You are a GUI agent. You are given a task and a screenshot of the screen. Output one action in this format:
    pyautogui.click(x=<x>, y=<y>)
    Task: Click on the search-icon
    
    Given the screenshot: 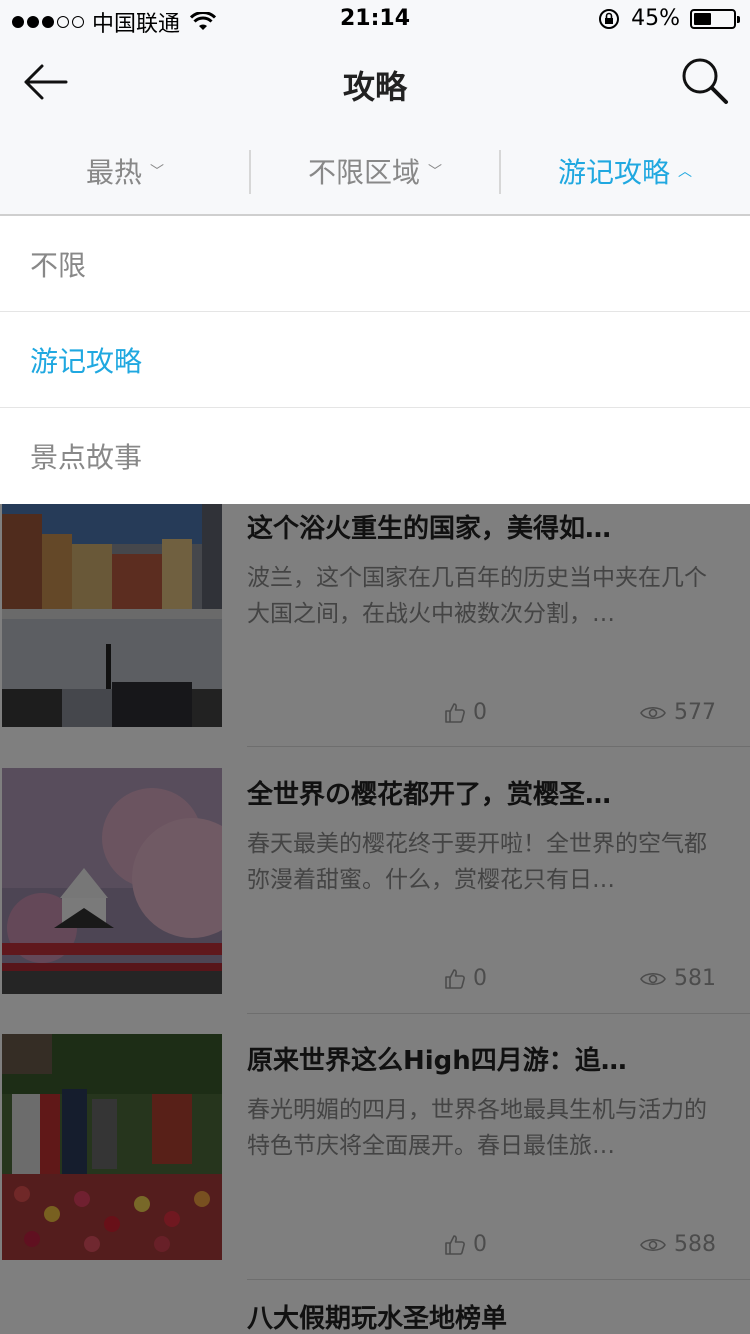 What is the action you would take?
    pyautogui.click(x=704, y=82)
    